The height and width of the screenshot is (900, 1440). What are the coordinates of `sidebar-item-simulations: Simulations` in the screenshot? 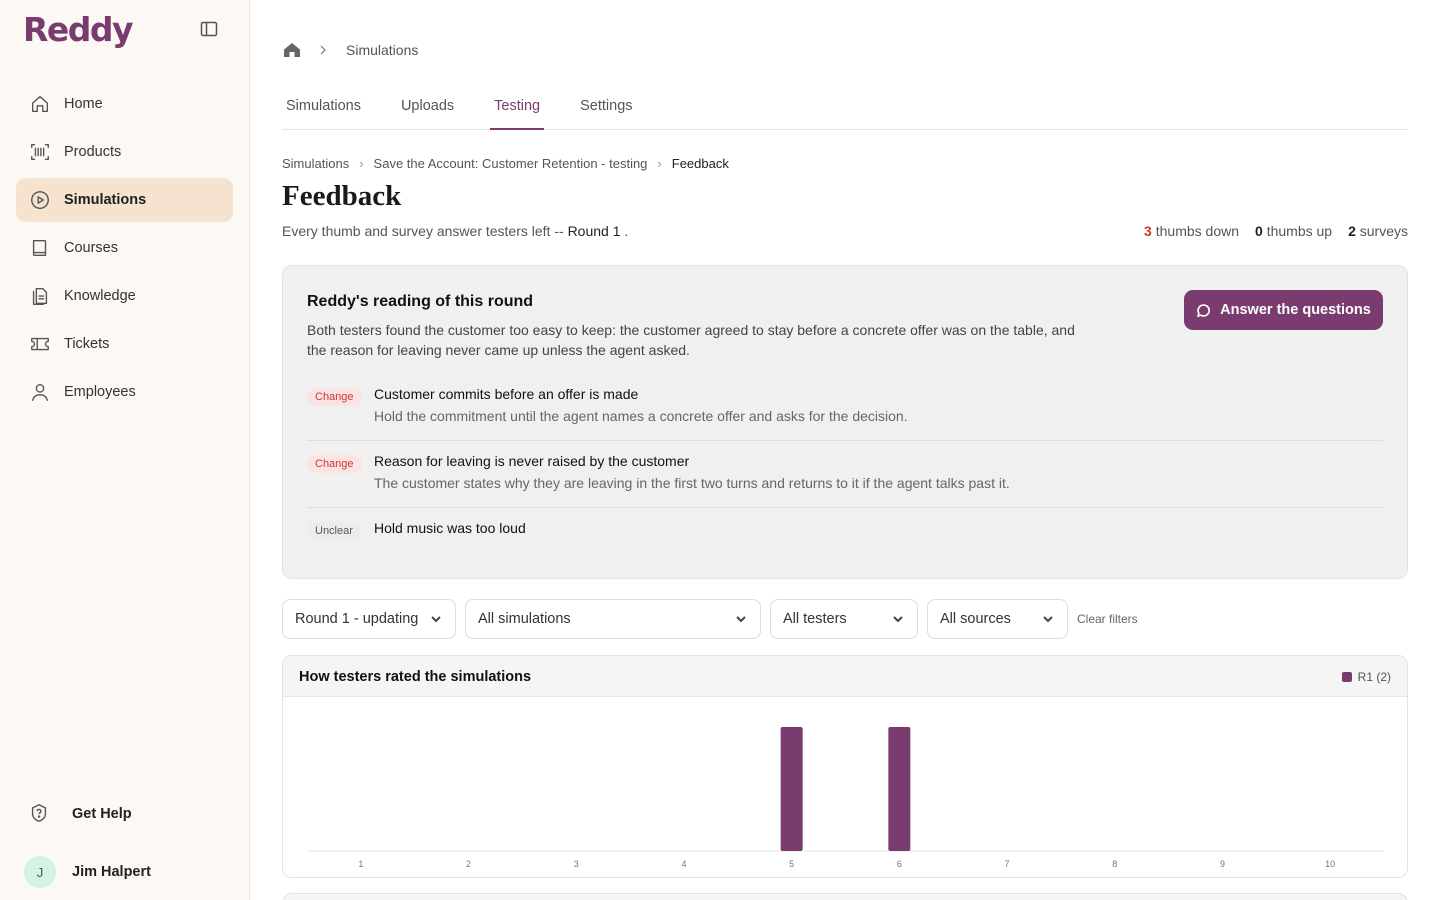 It's located at (124, 200).